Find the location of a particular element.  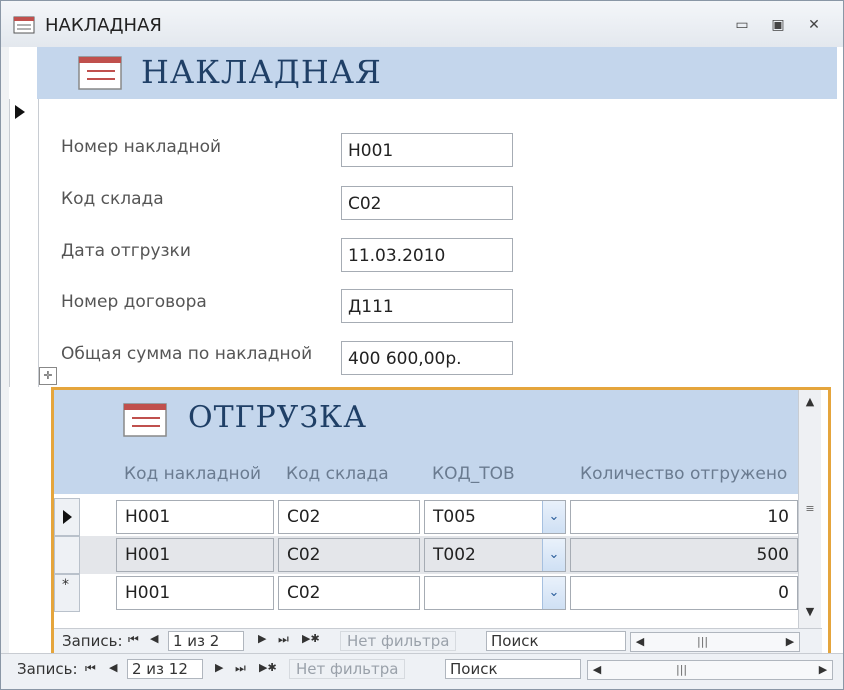

main-search-input: Поиск is located at coordinates (513, 669).